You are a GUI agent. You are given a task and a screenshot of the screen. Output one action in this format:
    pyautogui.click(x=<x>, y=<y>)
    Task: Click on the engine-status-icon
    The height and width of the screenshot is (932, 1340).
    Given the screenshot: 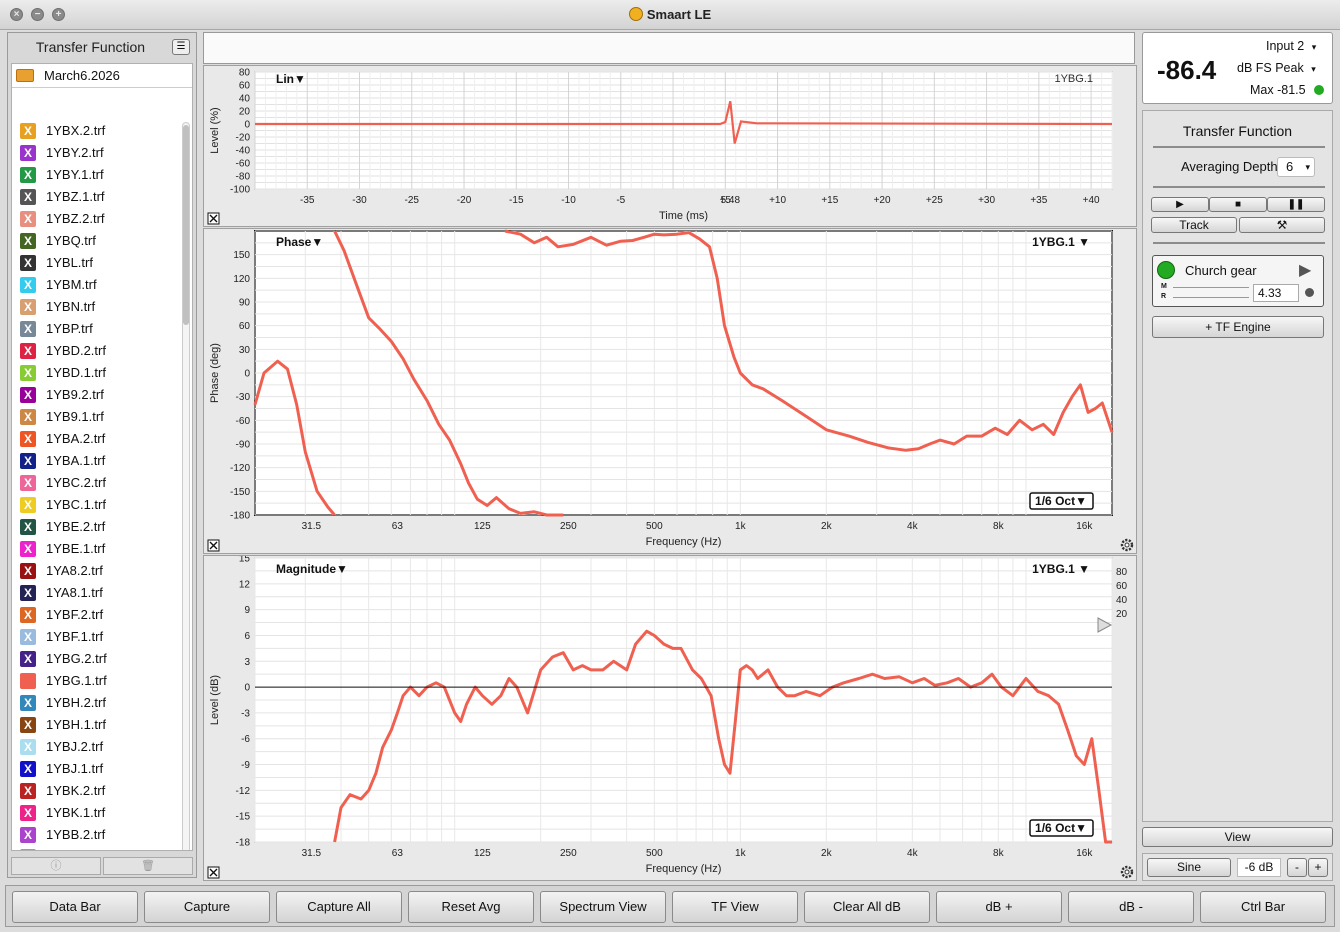 What is the action you would take?
    pyautogui.click(x=1166, y=270)
    